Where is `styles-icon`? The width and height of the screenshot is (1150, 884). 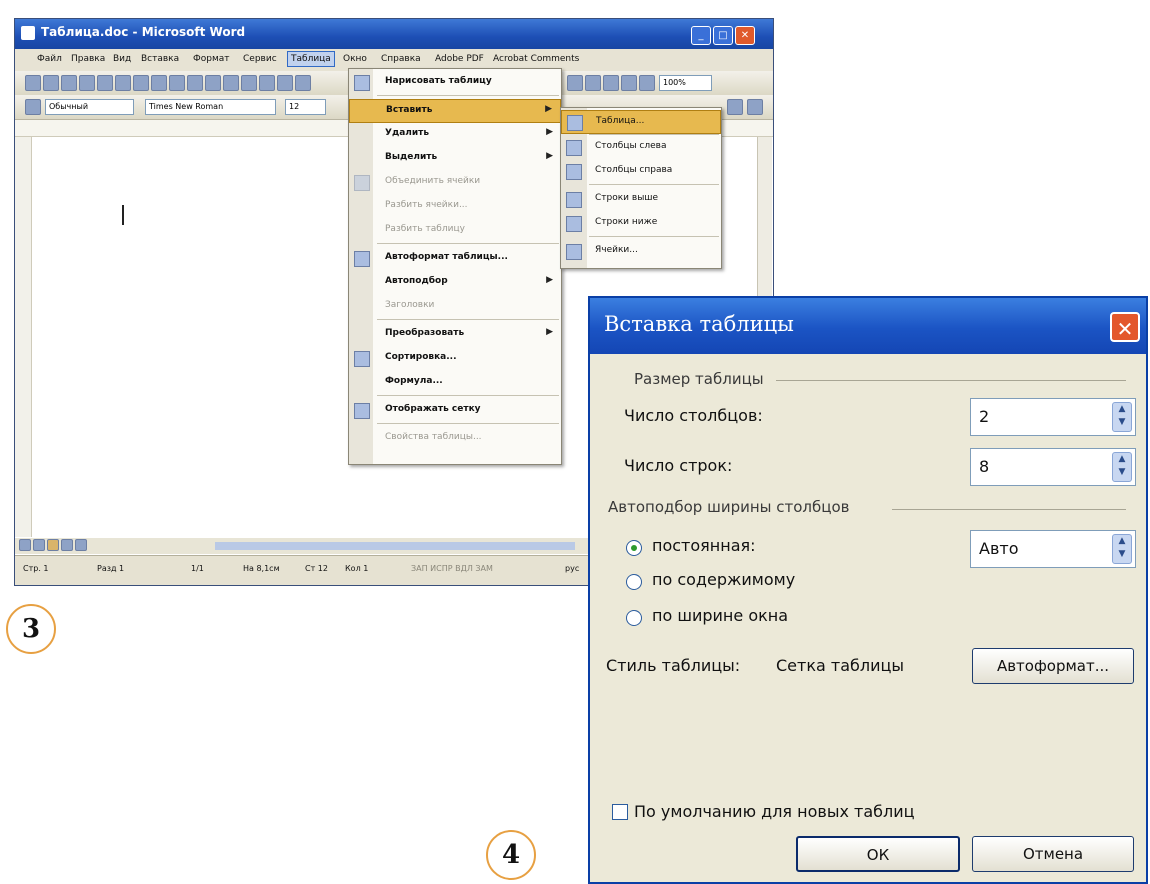
styles-icon is located at coordinates (33, 107).